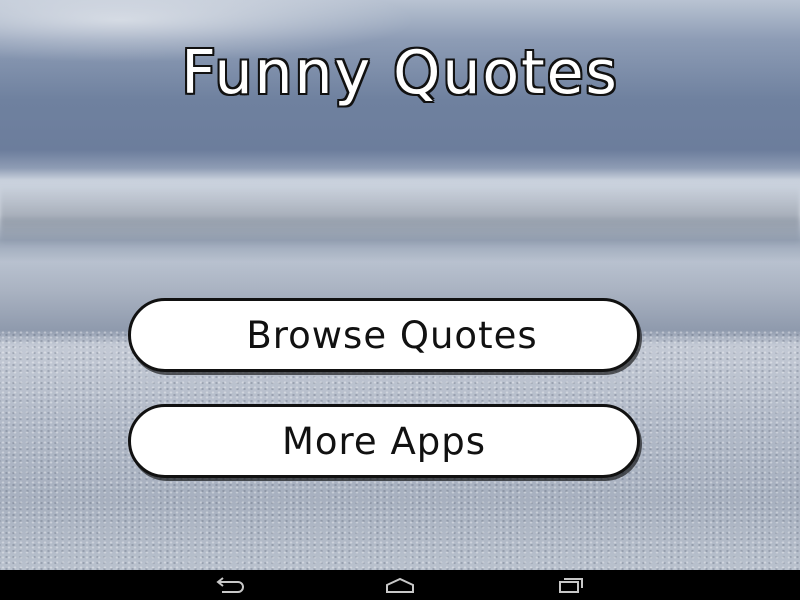 The height and width of the screenshot is (600, 800). I want to click on browse-quotes-button: Browse Quotes, so click(384, 335).